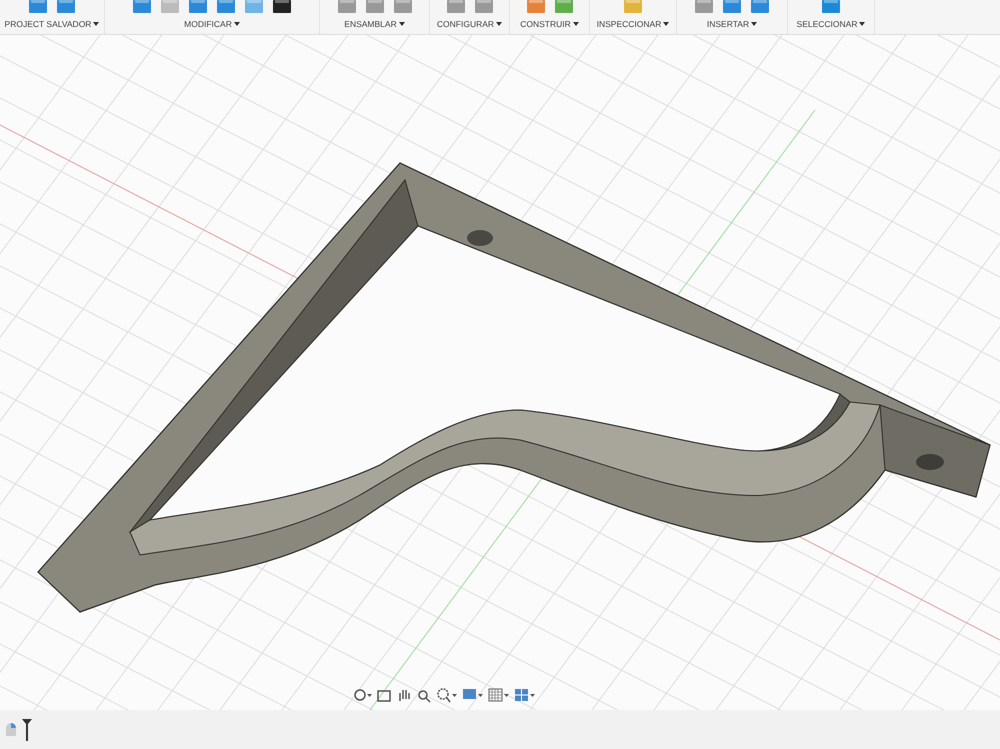 Image resolution: width=1000 pixels, height=749 pixels. I want to click on timeline-marker-icon, so click(27, 729).